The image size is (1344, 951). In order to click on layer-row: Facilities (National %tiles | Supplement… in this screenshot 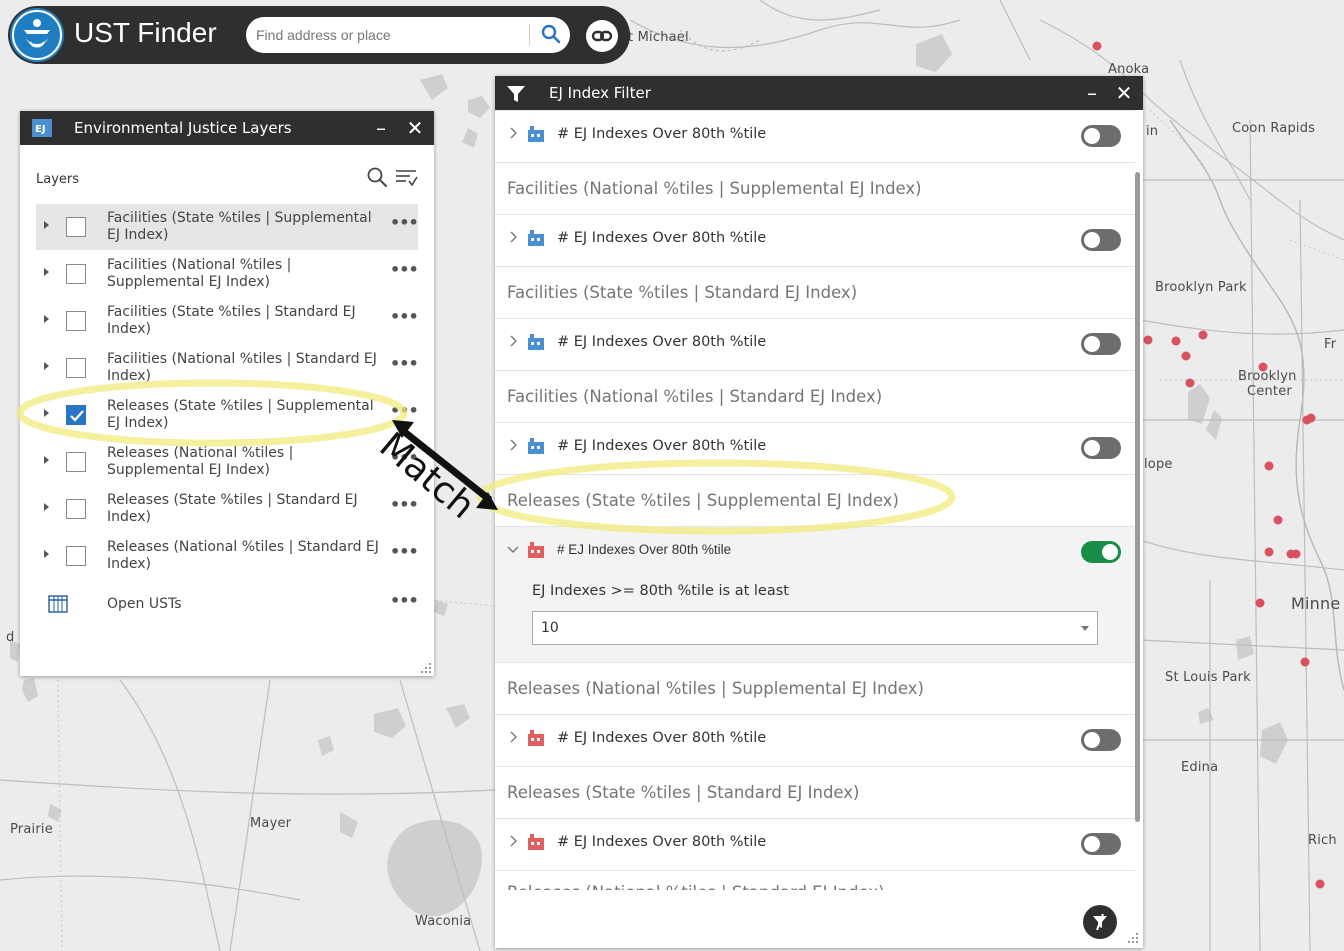, I will do `click(227, 274)`.